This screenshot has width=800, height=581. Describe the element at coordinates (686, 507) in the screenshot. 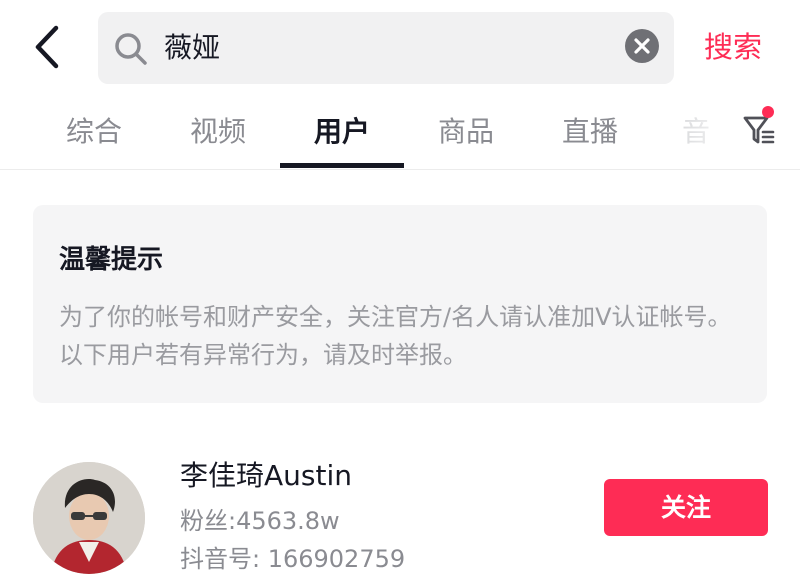

I see `follow-button: 关注` at that location.